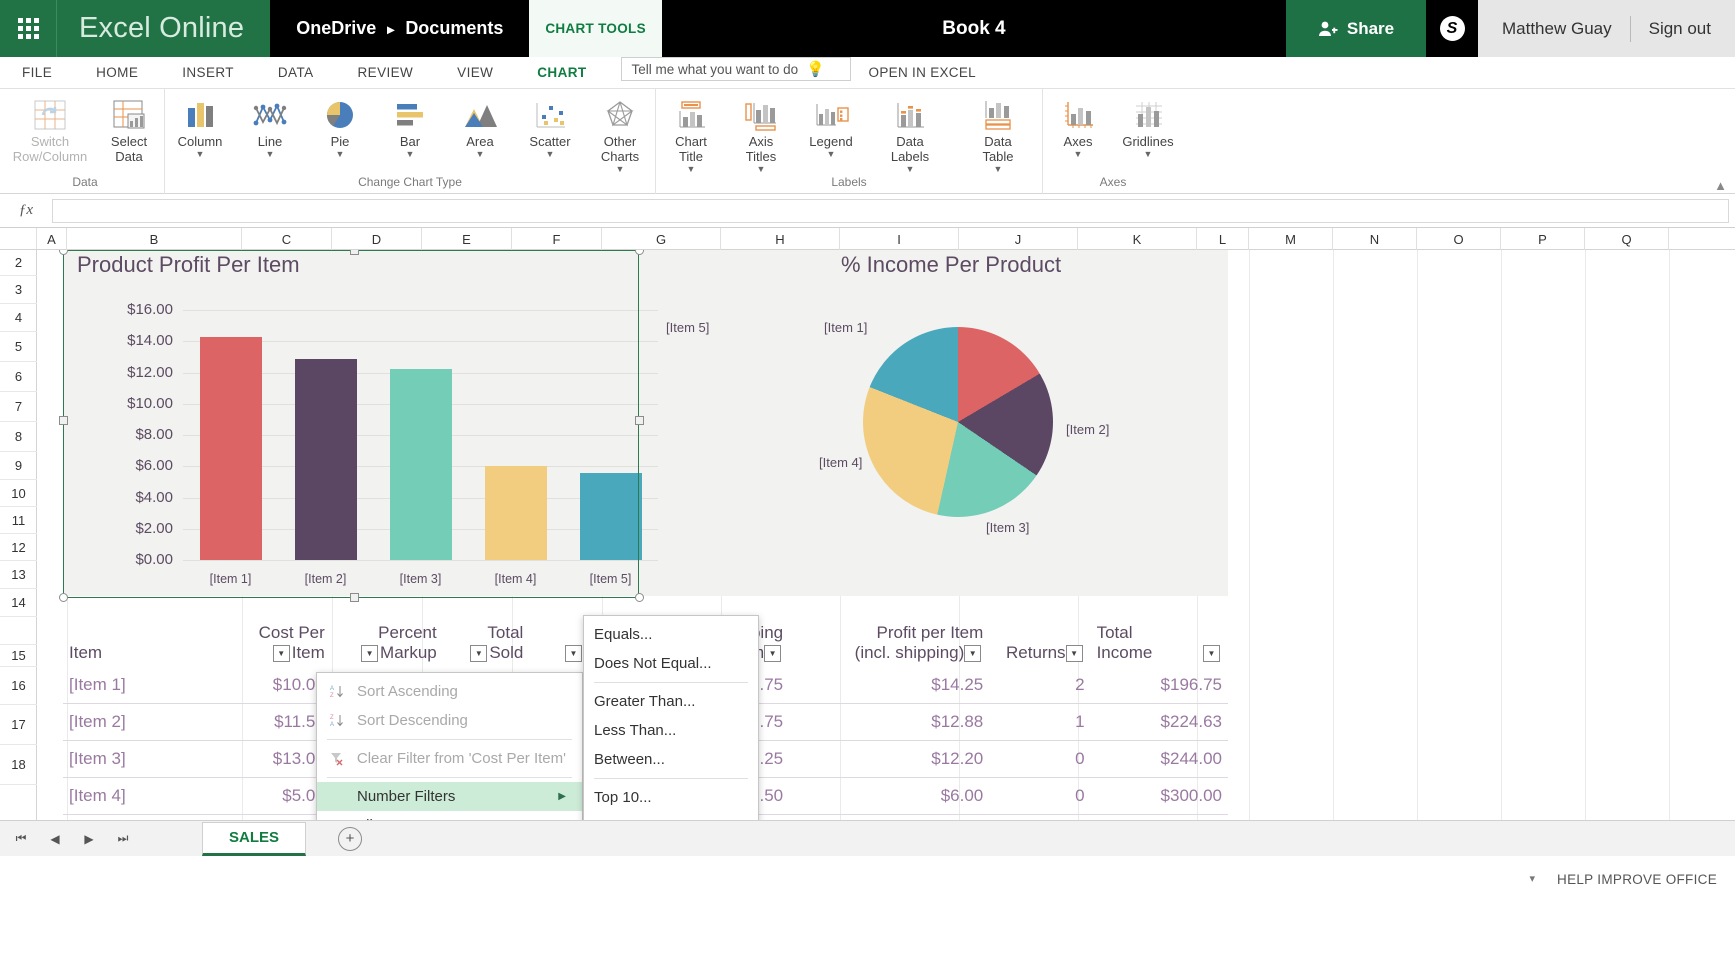 This screenshot has width=1735, height=970. Describe the element at coordinates (454, 28) in the screenshot. I see `breadcrumb-leaf: Documents` at that location.